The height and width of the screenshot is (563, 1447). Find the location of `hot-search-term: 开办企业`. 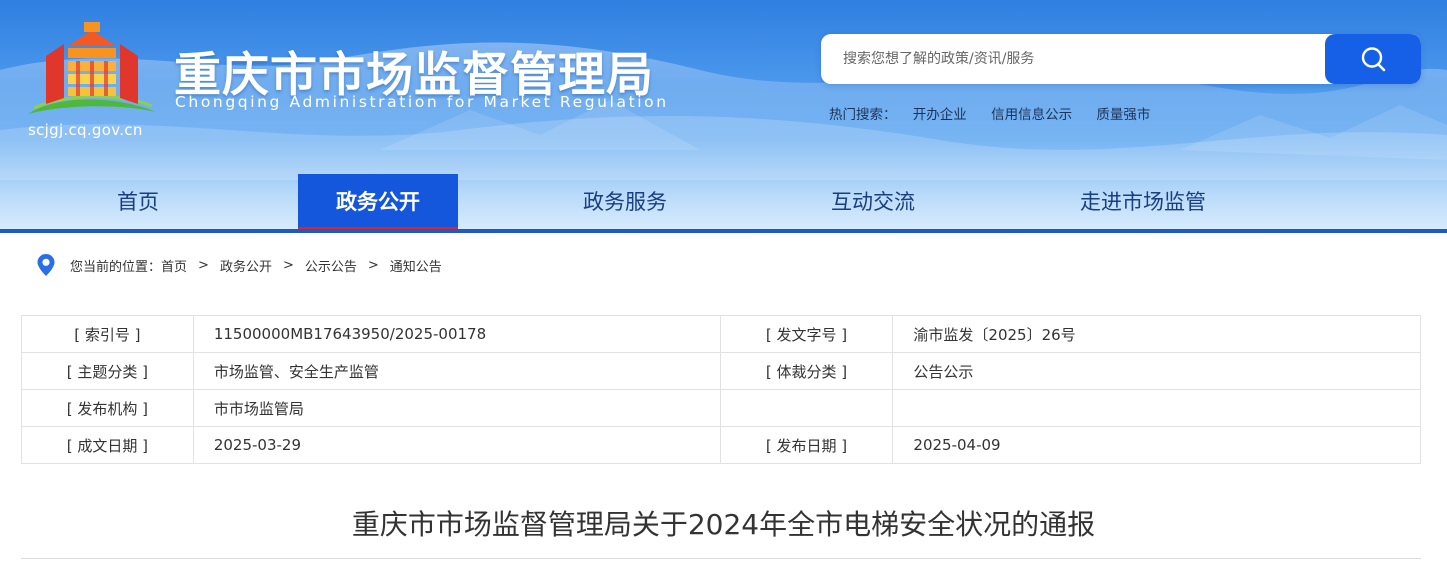

hot-search-term: 开办企业 is located at coordinates (940, 115).